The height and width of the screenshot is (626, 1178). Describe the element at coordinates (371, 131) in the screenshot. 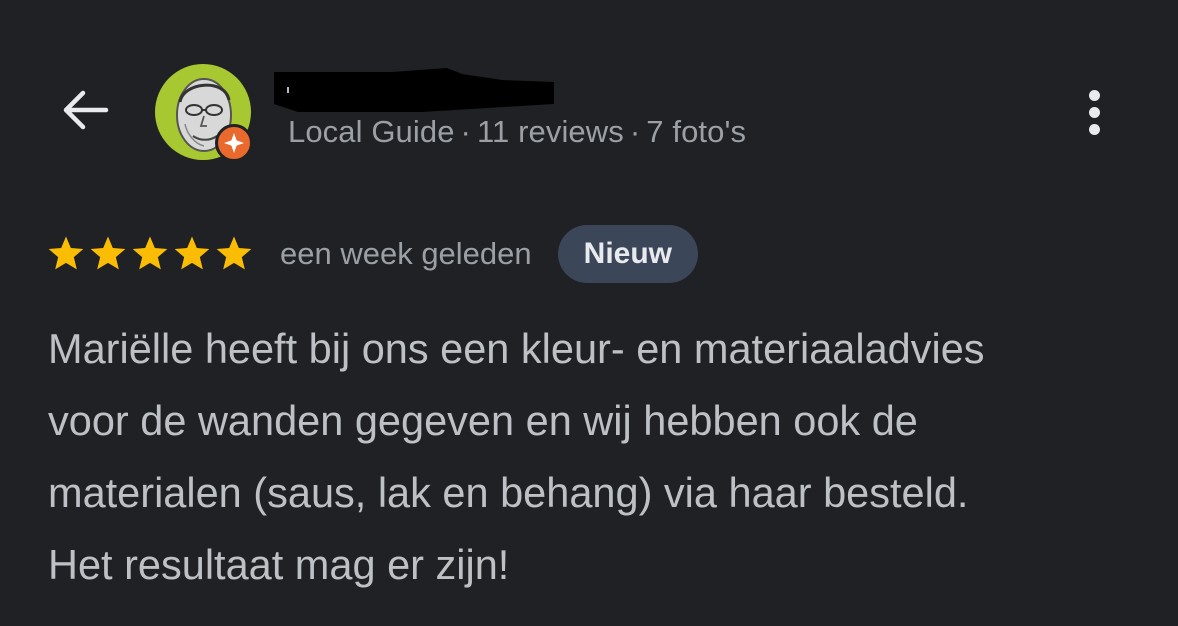

I see `reviewer-level: Local Guide` at that location.